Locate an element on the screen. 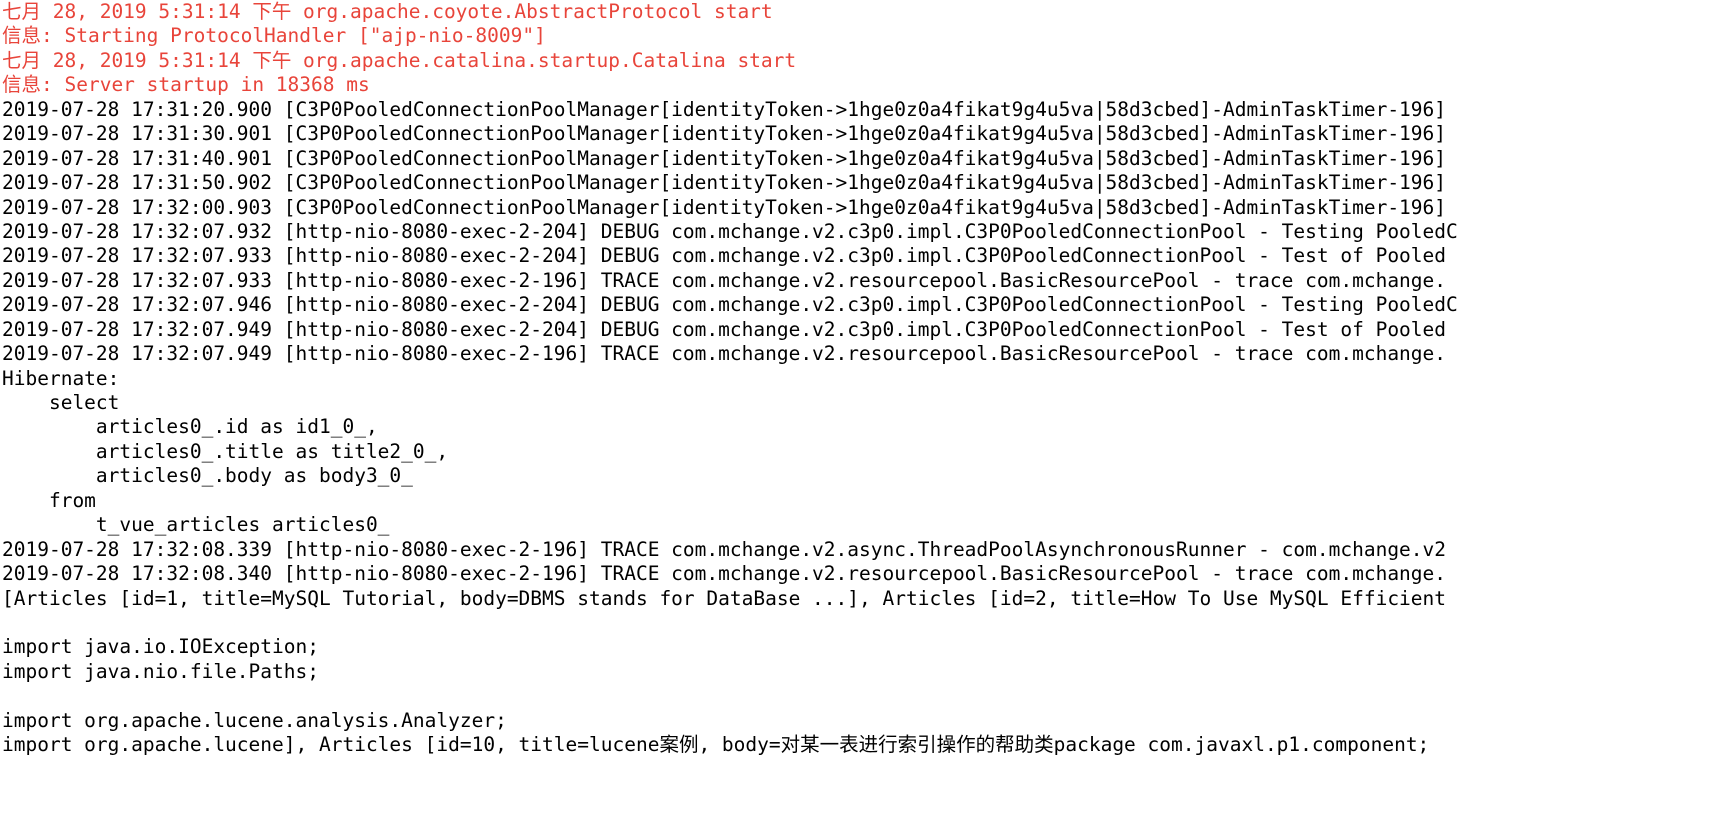  console-line: articles0_.id as id1_0_, is located at coordinates (190, 427).